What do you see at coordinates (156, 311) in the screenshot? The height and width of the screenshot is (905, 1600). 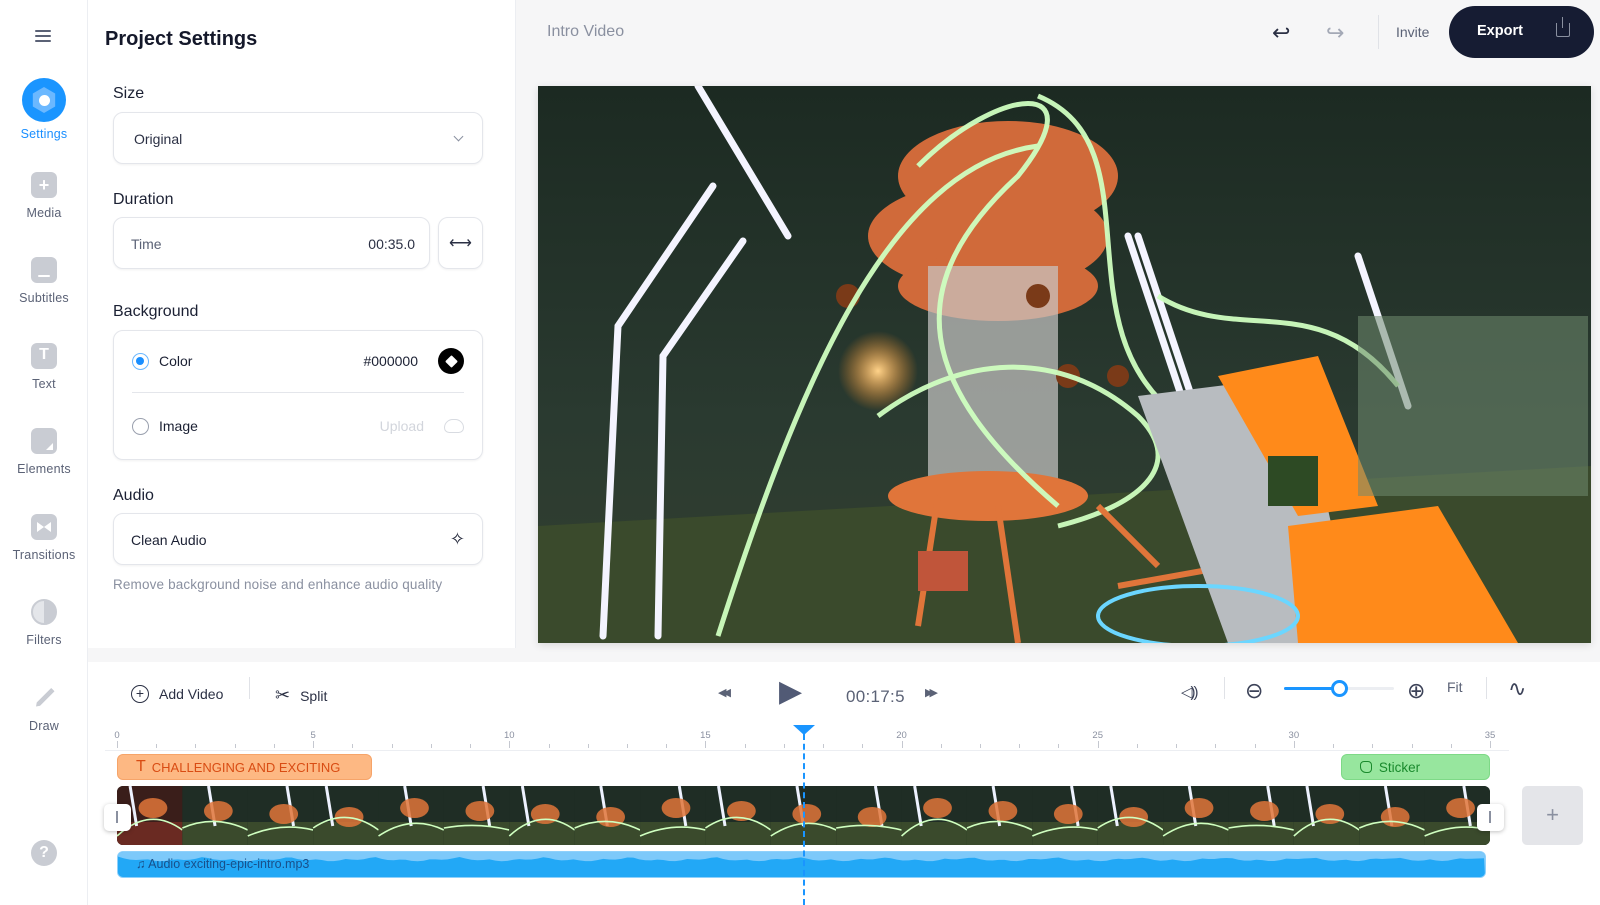 I see `background-label: Background` at bounding box center [156, 311].